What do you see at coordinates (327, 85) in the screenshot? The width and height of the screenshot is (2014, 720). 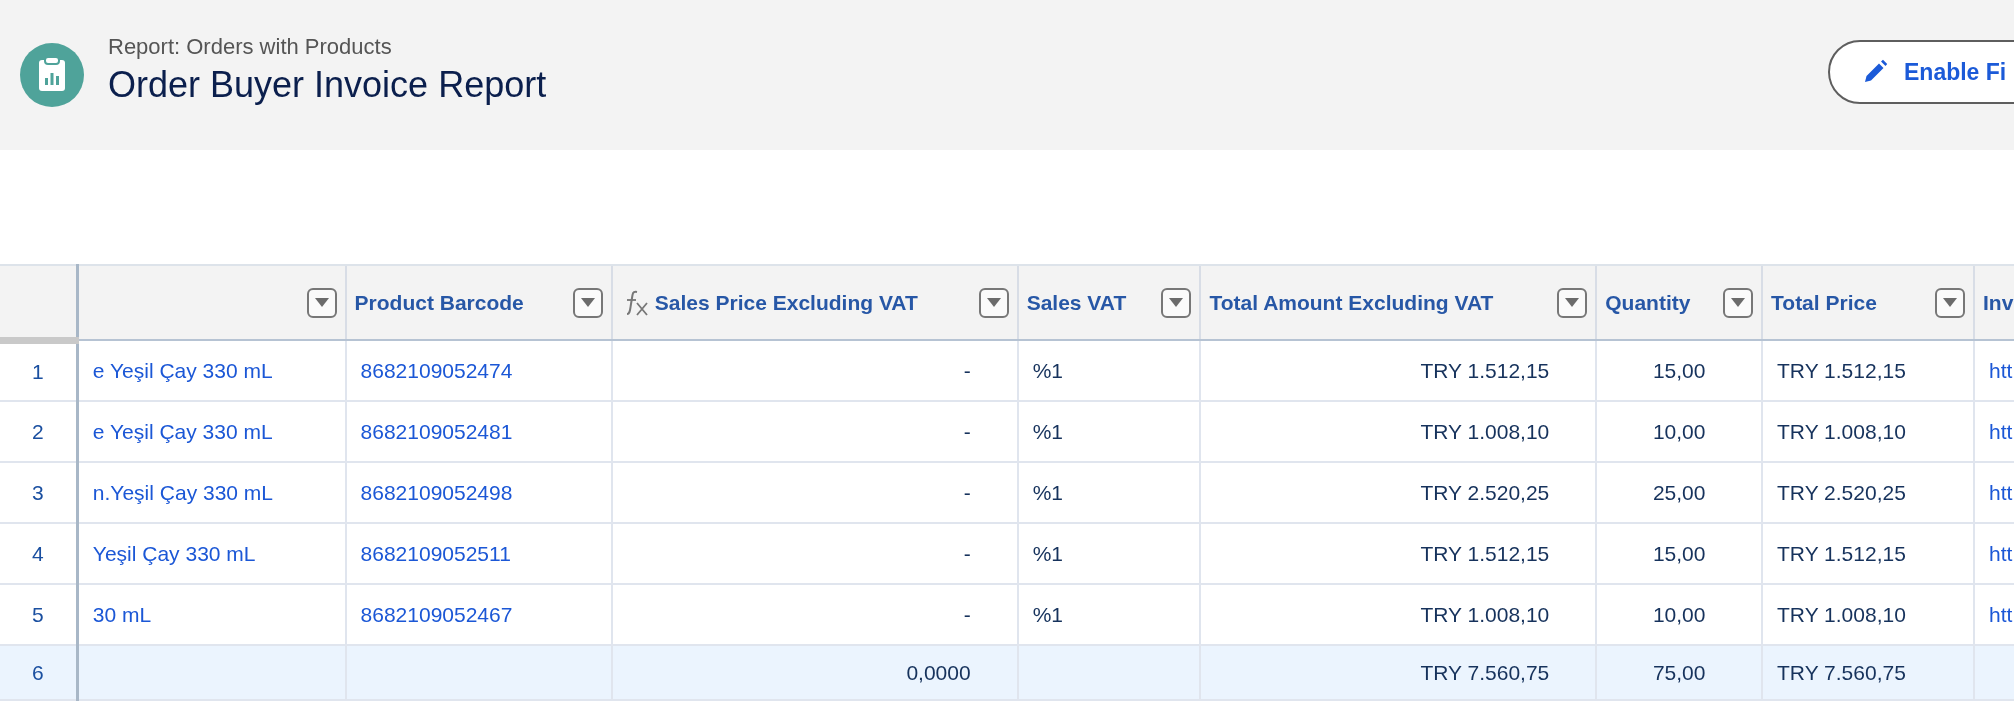 I see `report-title: Order Buyer Invoice Report` at bounding box center [327, 85].